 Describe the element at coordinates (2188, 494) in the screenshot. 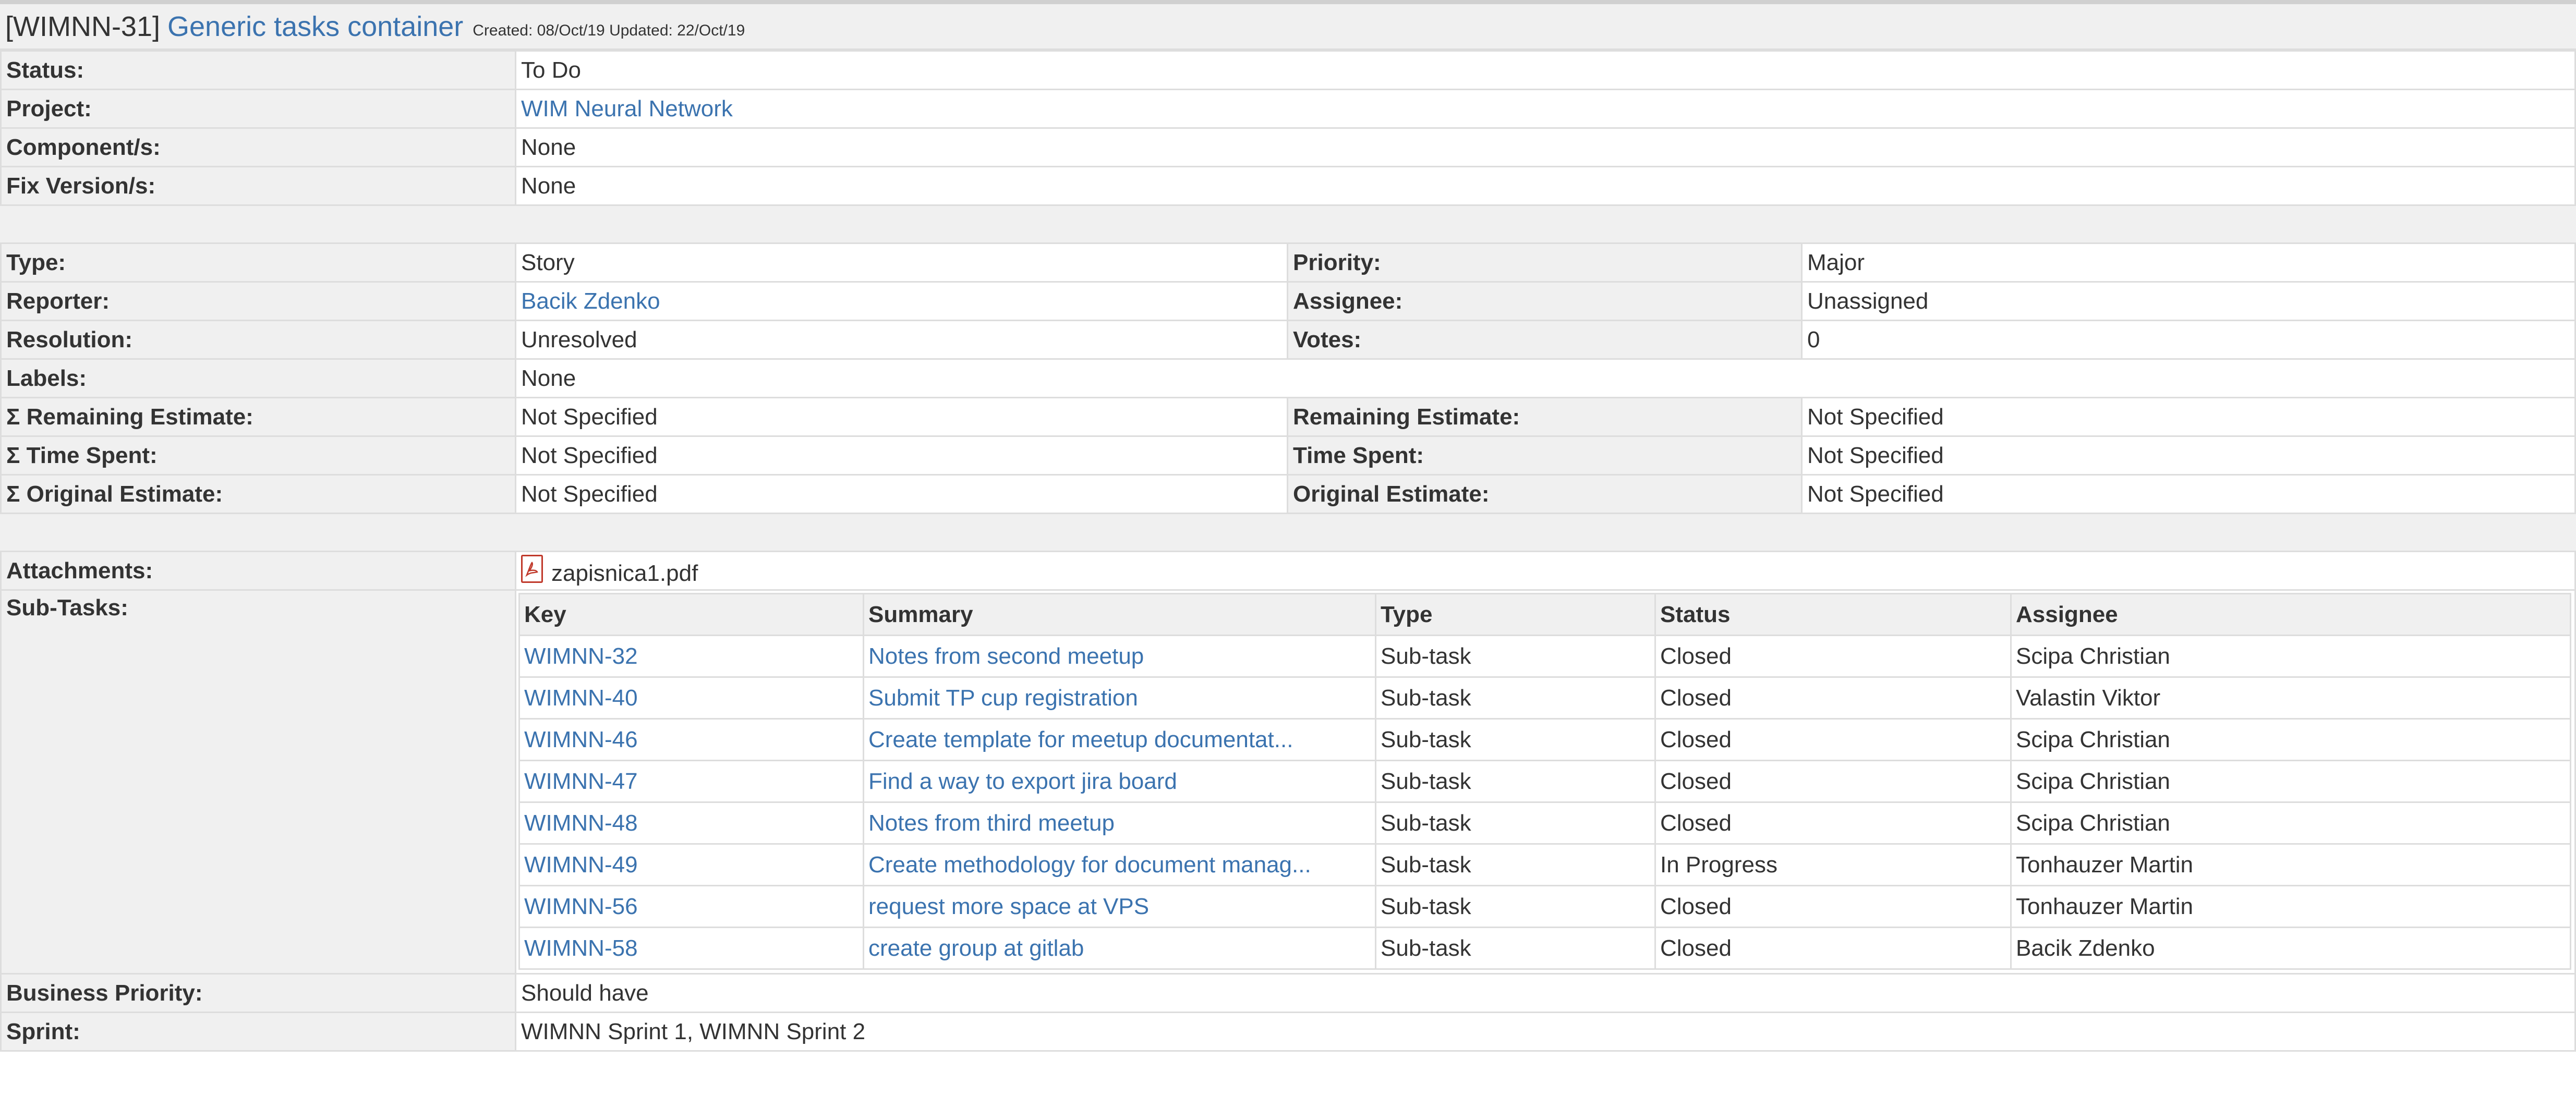

I see `original-estimate-value: Not Specified` at that location.